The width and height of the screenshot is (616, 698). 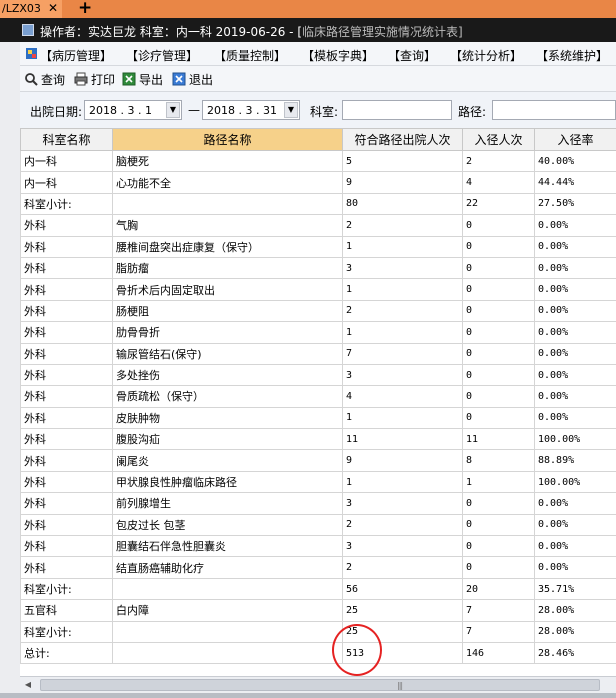 I want to click on column-header-enrolled: 入径人次, so click(x=498, y=139).